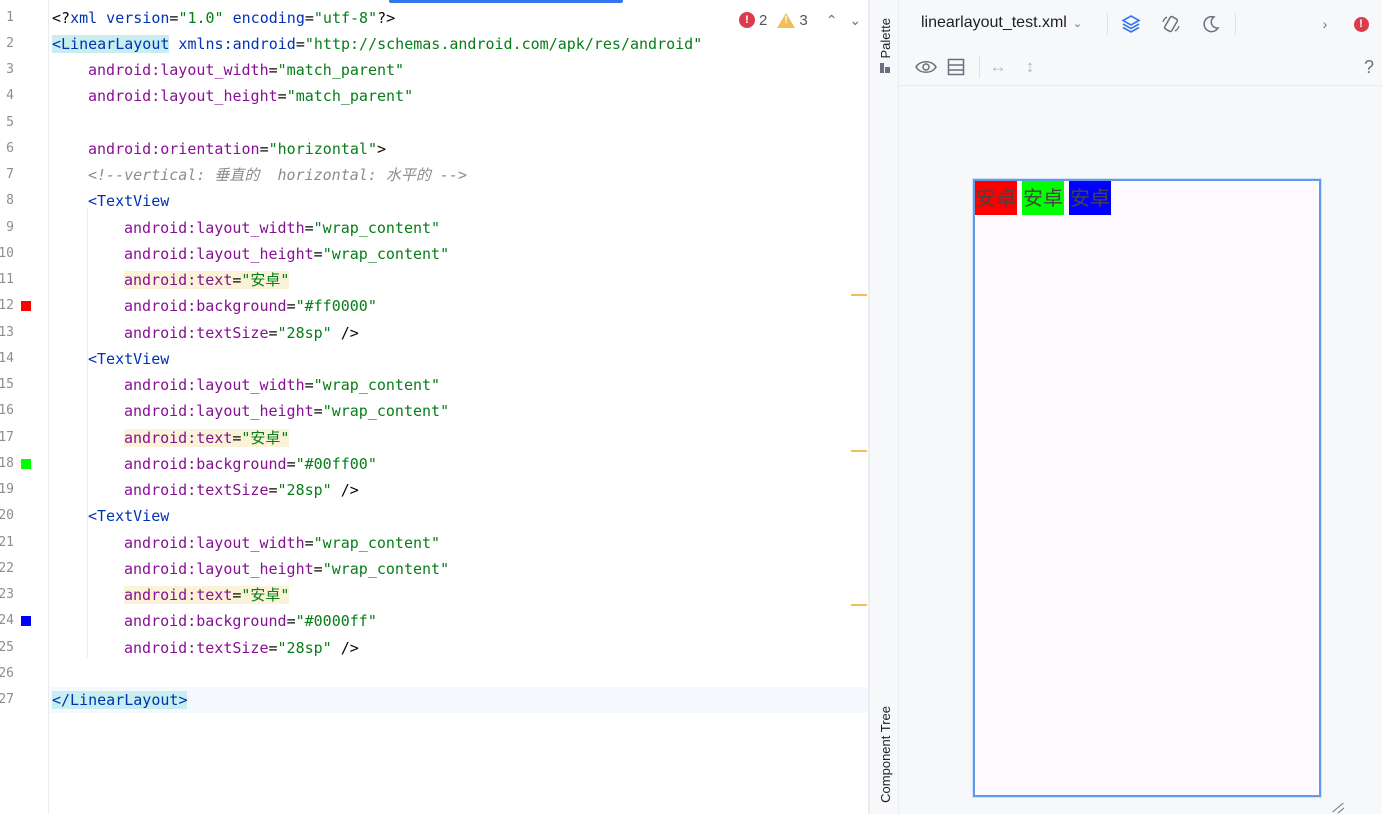 The height and width of the screenshot is (814, 1382). Describe the element at coordinates (7, 489) in the screenshot. I see `line-number: 19` at that location.